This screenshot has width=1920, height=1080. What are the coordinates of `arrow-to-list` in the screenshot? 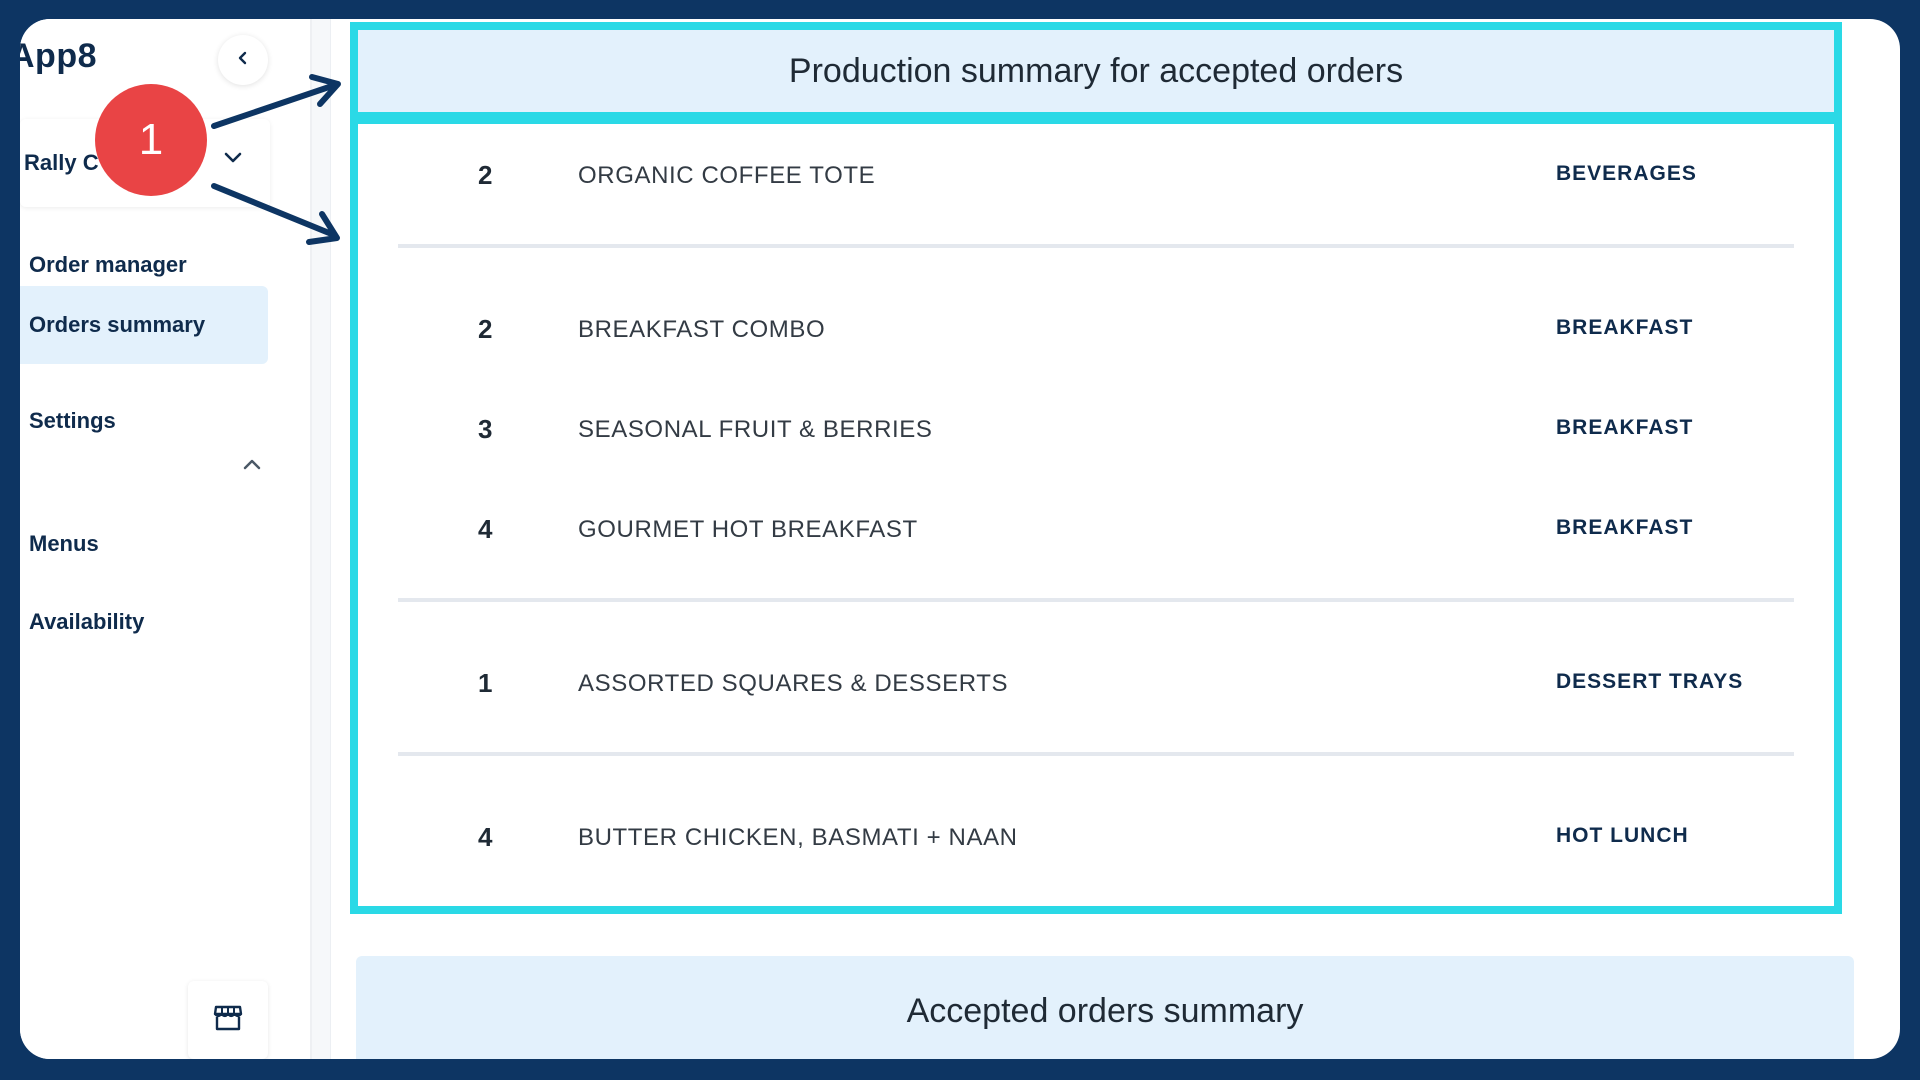 It's located at (274, 210).